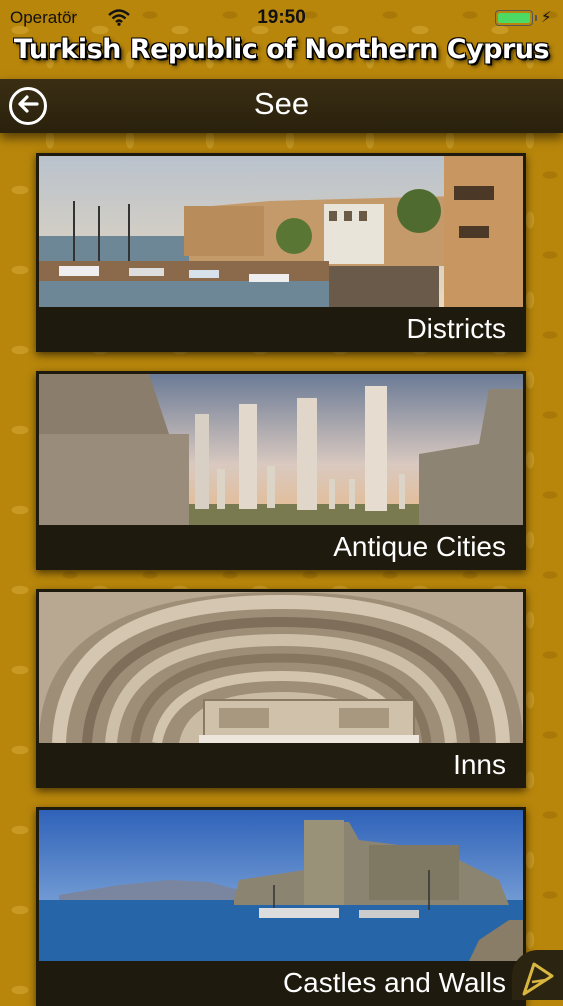  Describe the element at coordinates (419, 546) in the screenshot. I see `category-label: Antique Cities` at that location.